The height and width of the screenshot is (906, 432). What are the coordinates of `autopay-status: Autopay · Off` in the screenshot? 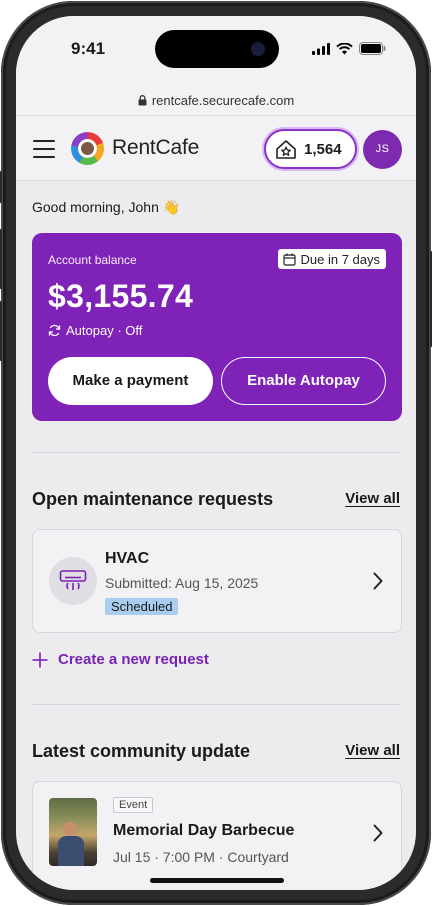 It's located at (95, 330).